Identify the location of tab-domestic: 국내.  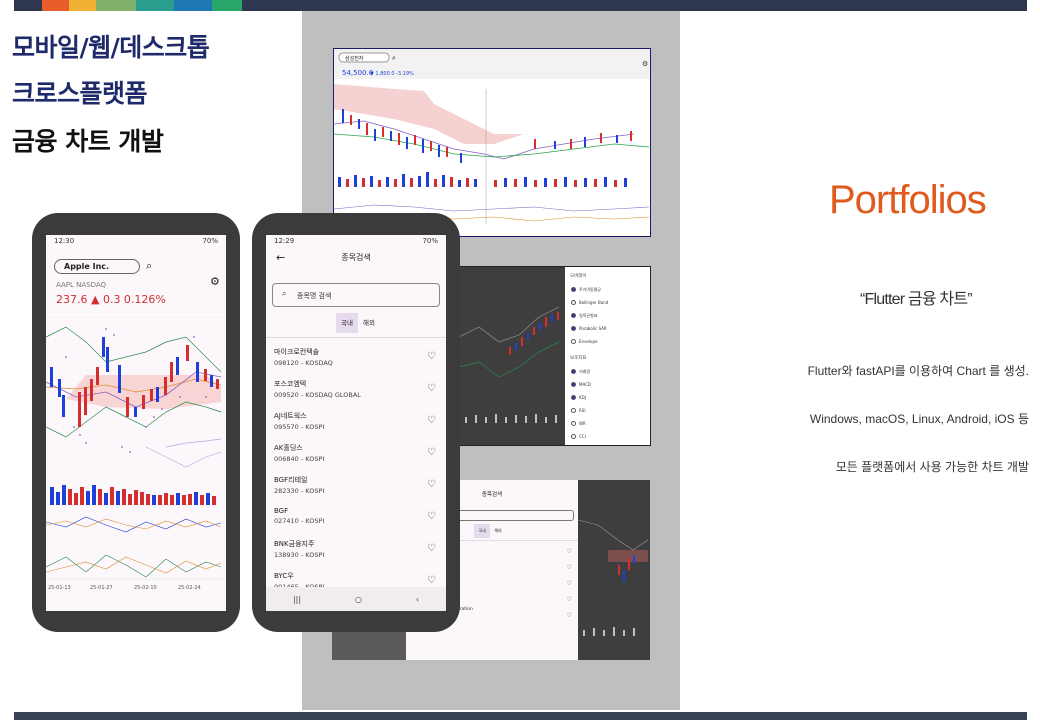
(347, 323).